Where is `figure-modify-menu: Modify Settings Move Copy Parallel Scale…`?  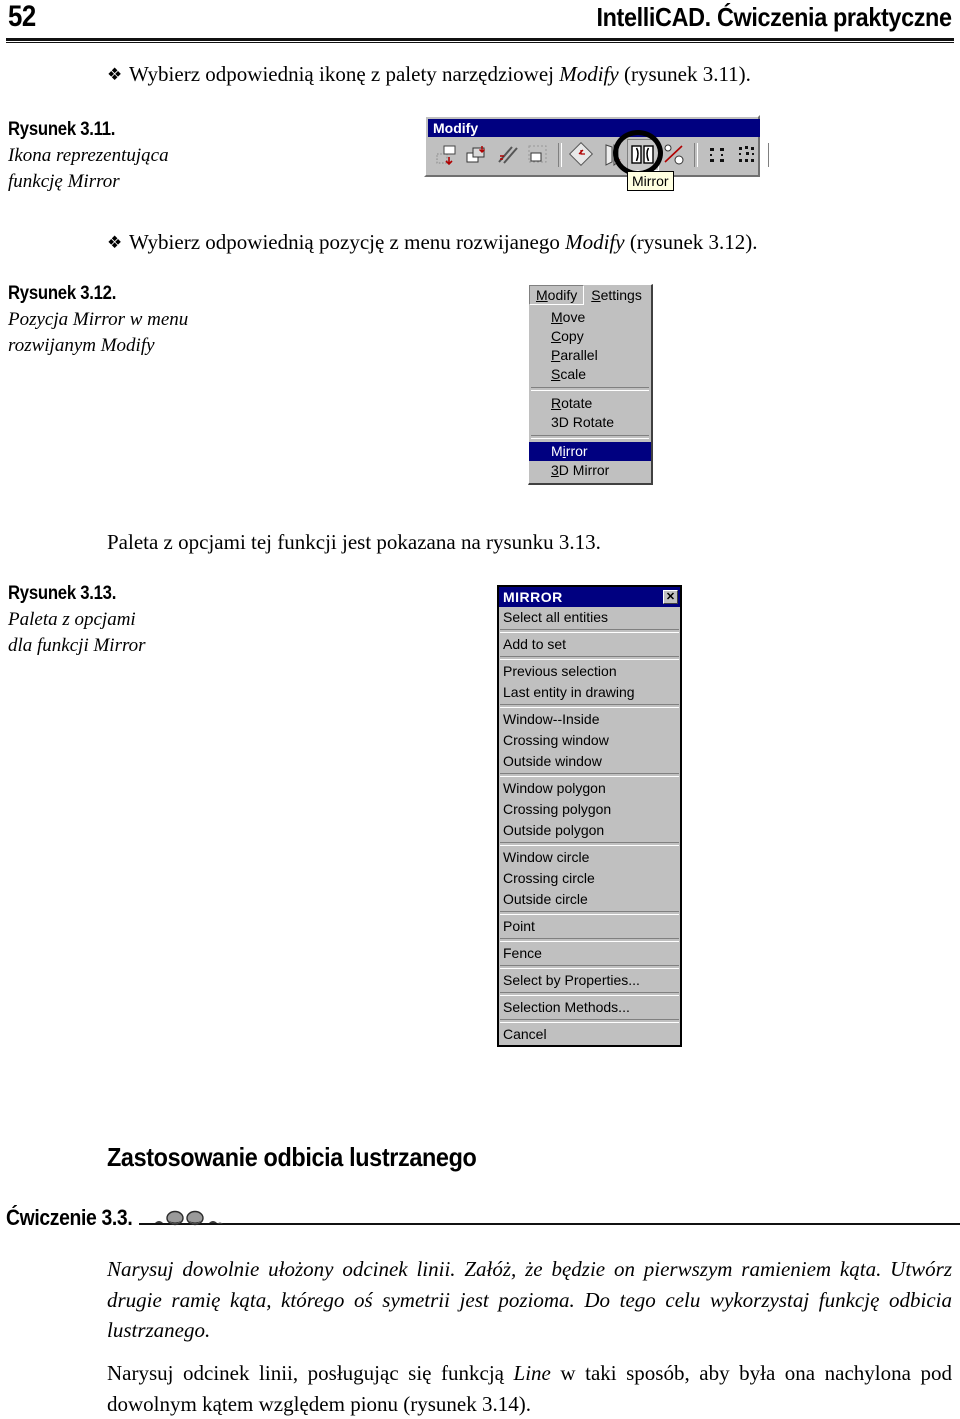 figure-modify-menu: Modify Settings Move Copy Parallel Scale… is located at coordinates (590, 384).